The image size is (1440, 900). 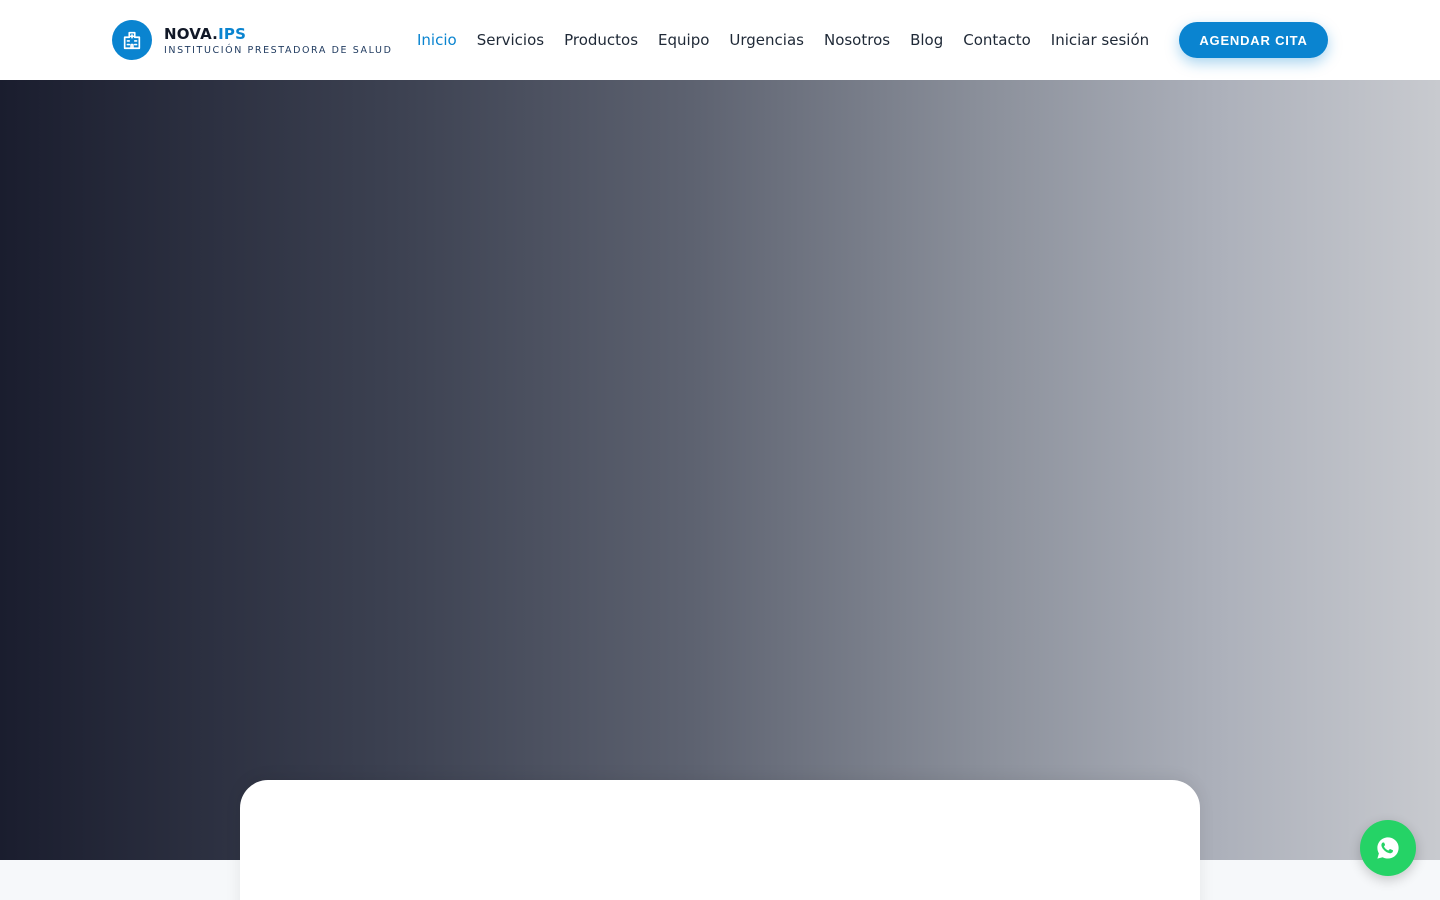 I want to click on brand-tagline: INSTITUCIÓN PRESTADORA DE SALUD, so click(x=278, y=50).